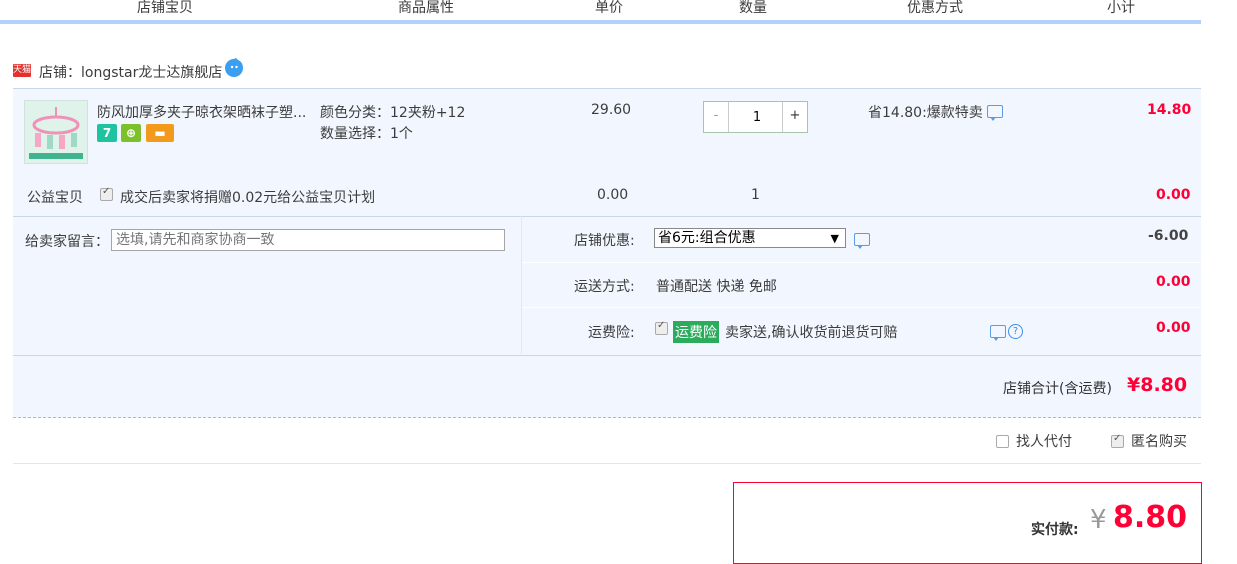 The height and width of the screenshot is (564, 1237). Describe the element at coordinates (366, 134) in the screenshot. I see `item-attr-qty: 数量选择：1个` at that location.